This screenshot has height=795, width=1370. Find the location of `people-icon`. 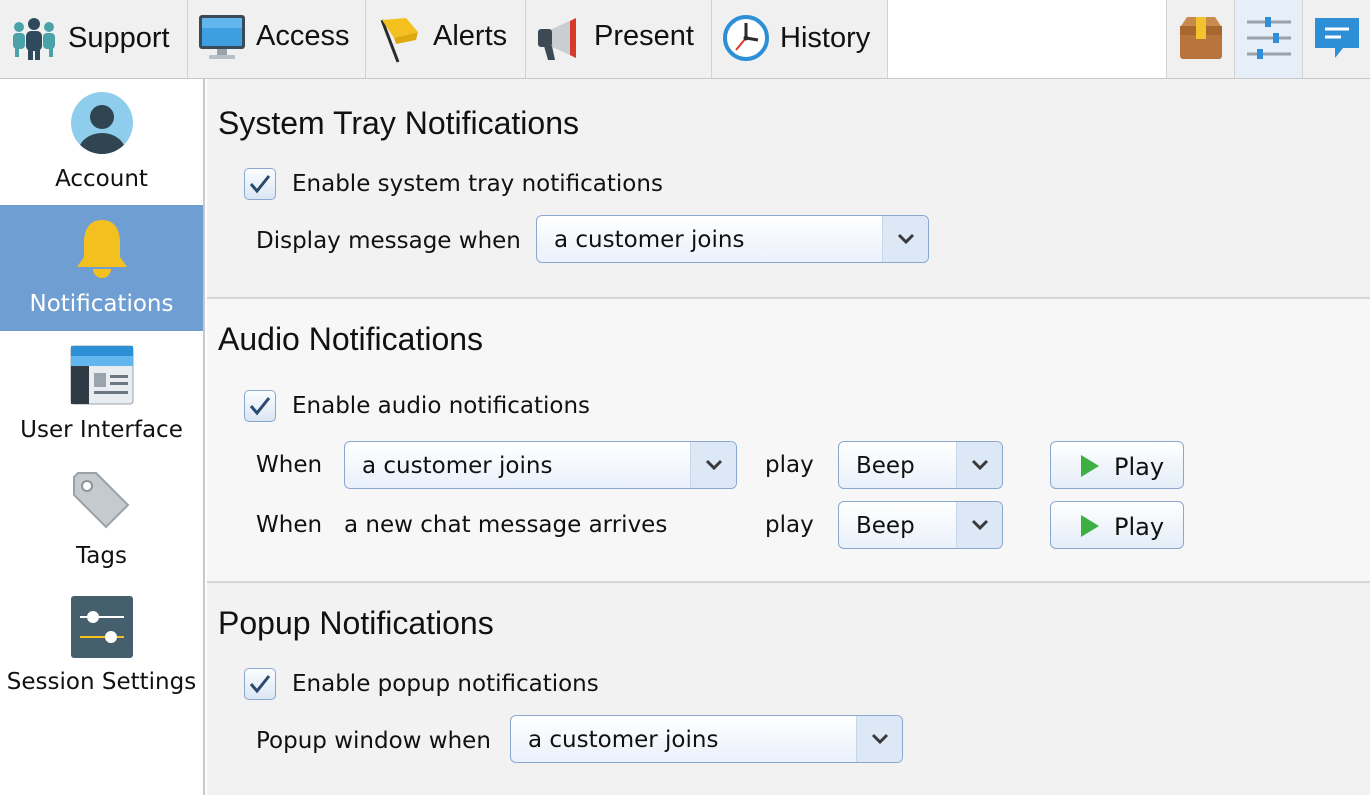

people-icon is located at coordinates (34, 40).